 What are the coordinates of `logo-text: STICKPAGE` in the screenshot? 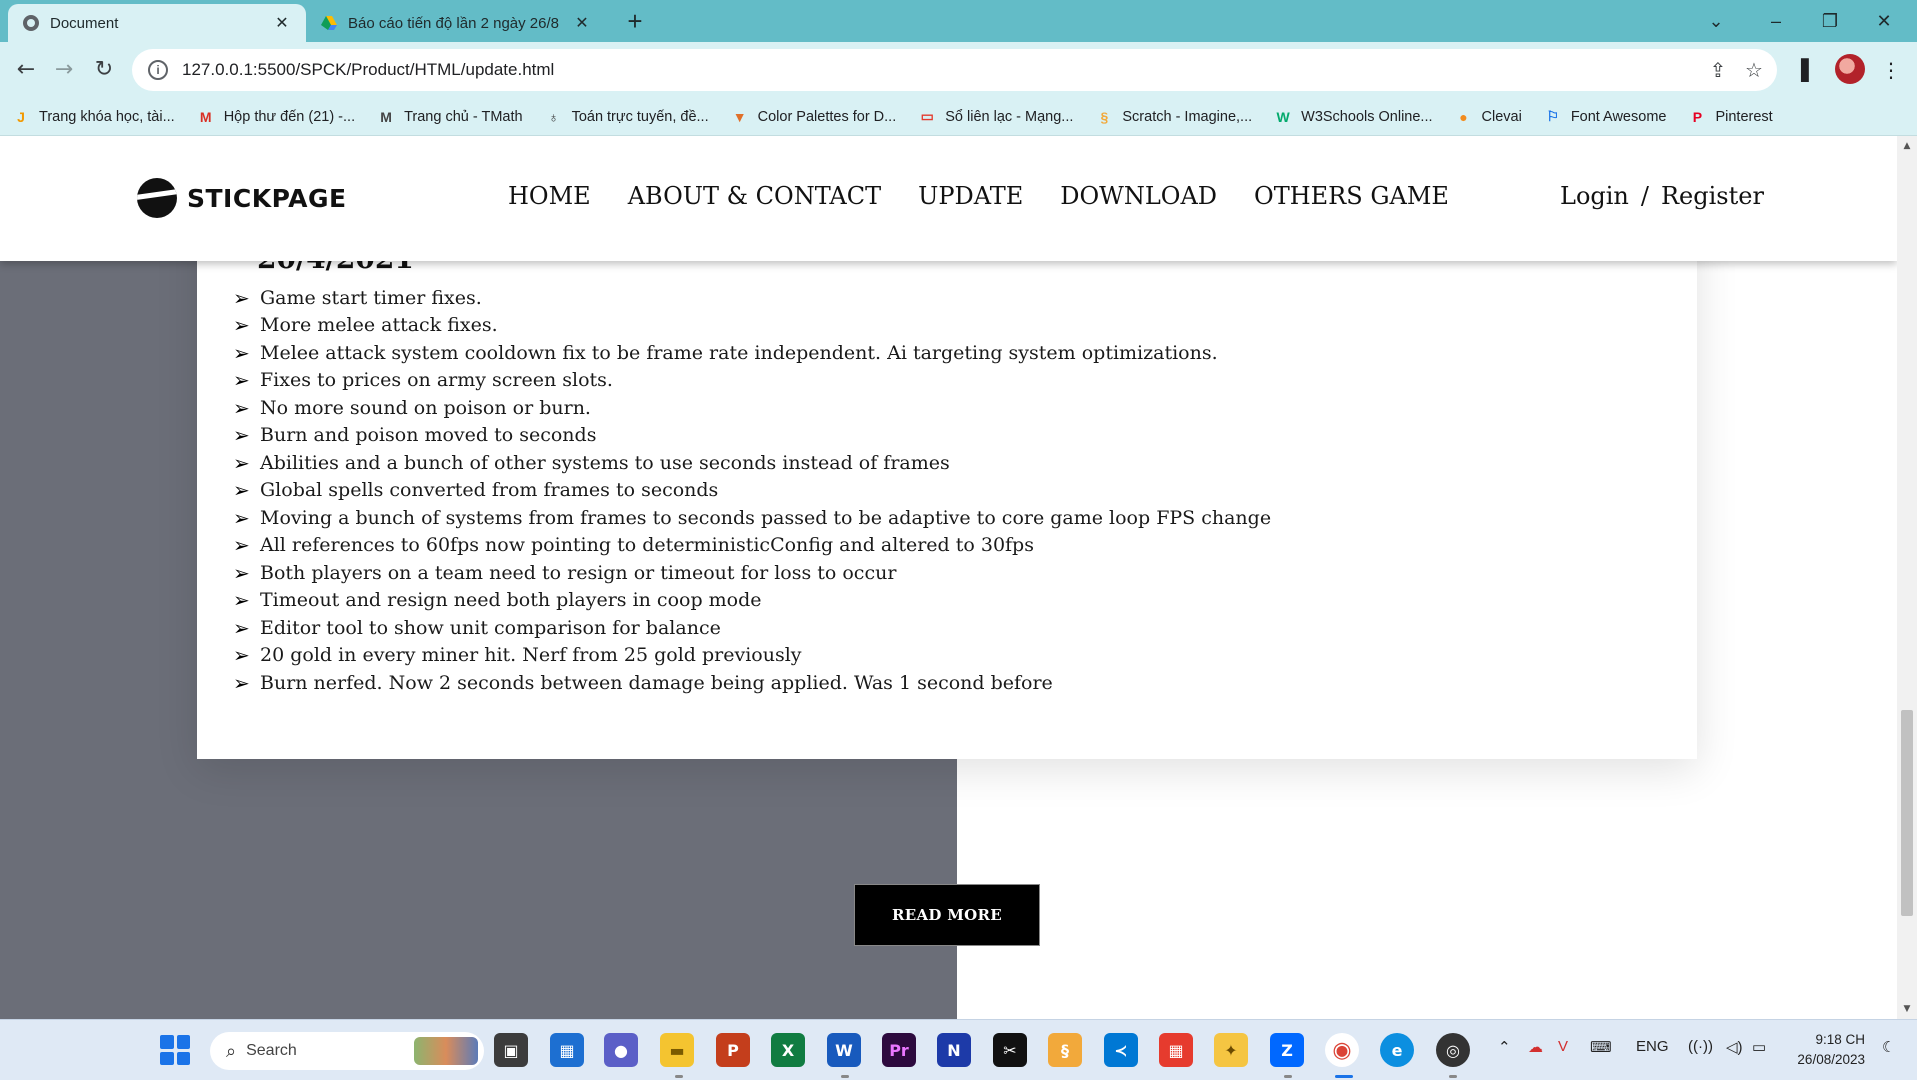 It's located at (267, 198).